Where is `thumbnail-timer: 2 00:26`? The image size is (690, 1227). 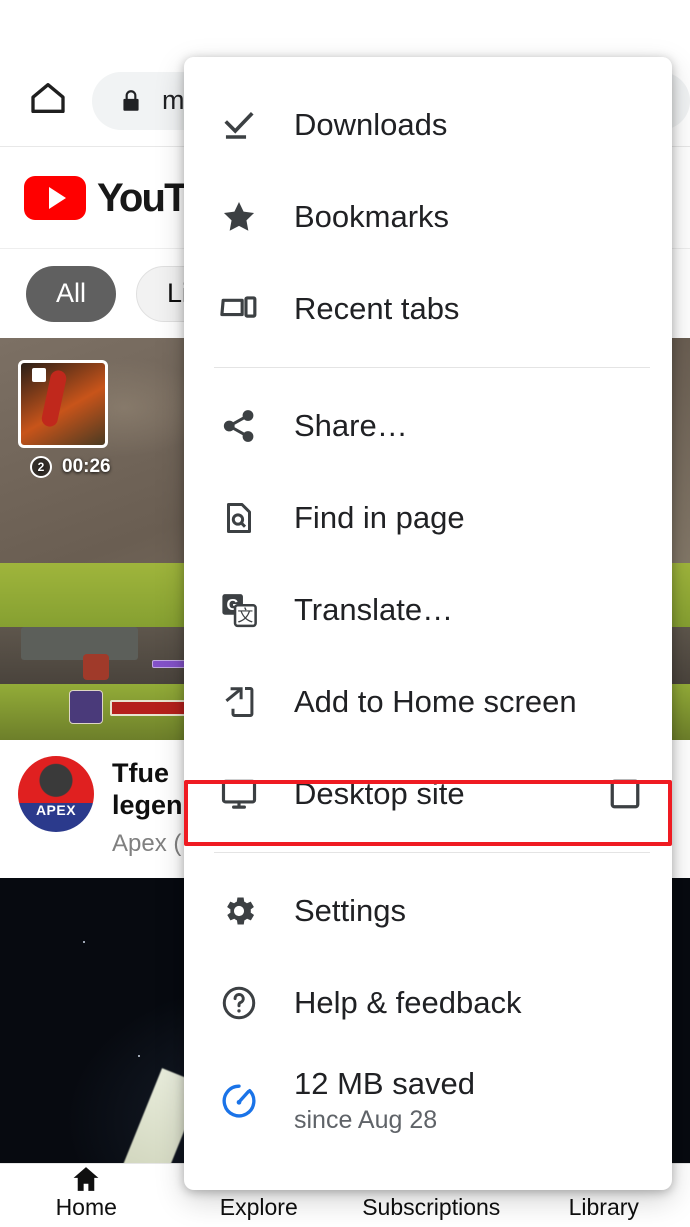 thumbnail-timer: 2 00:26 is located at coordinates (70, 467).